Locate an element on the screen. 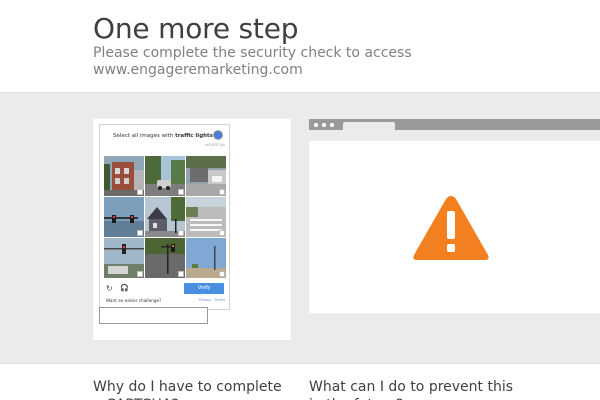 The width and height of the screenshot is (600, 400). recaptcha-logo-icon is located at coordinates (218, 135).